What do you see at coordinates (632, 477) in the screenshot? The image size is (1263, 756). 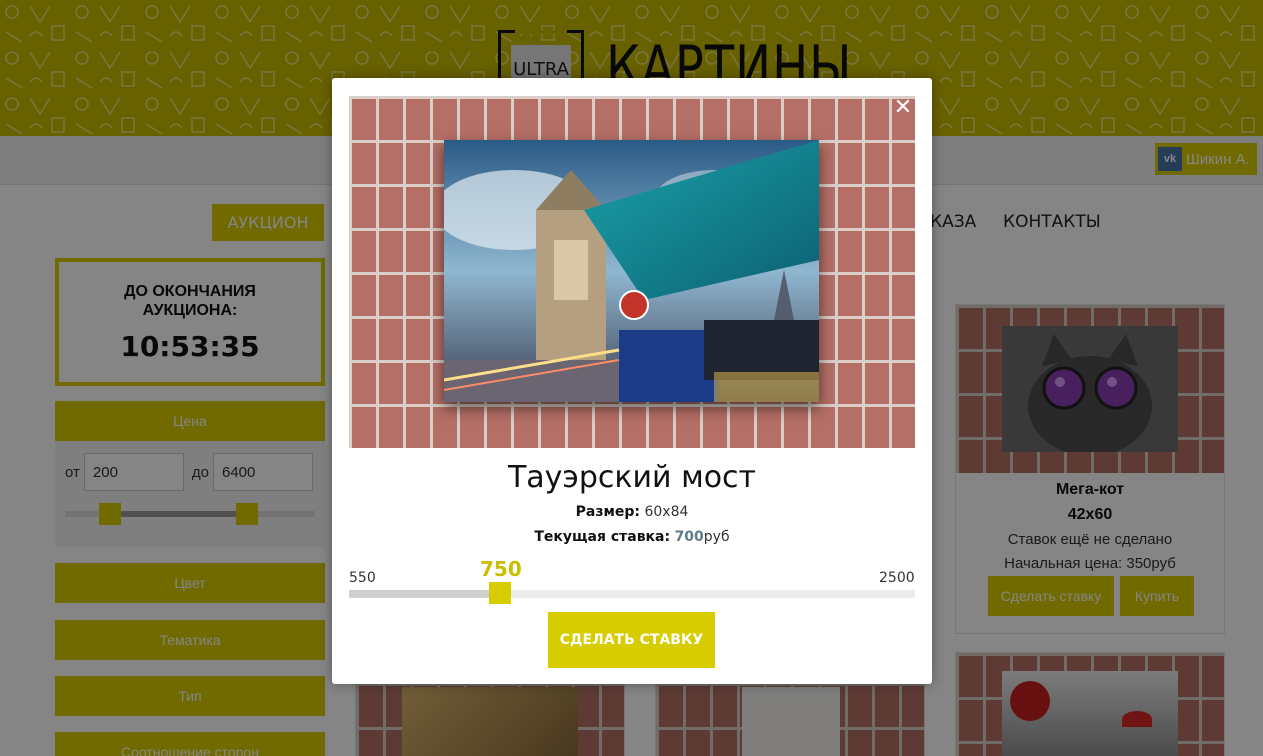 I see `modal-title: Тауэрский мост` at bounding box center [632, 477].